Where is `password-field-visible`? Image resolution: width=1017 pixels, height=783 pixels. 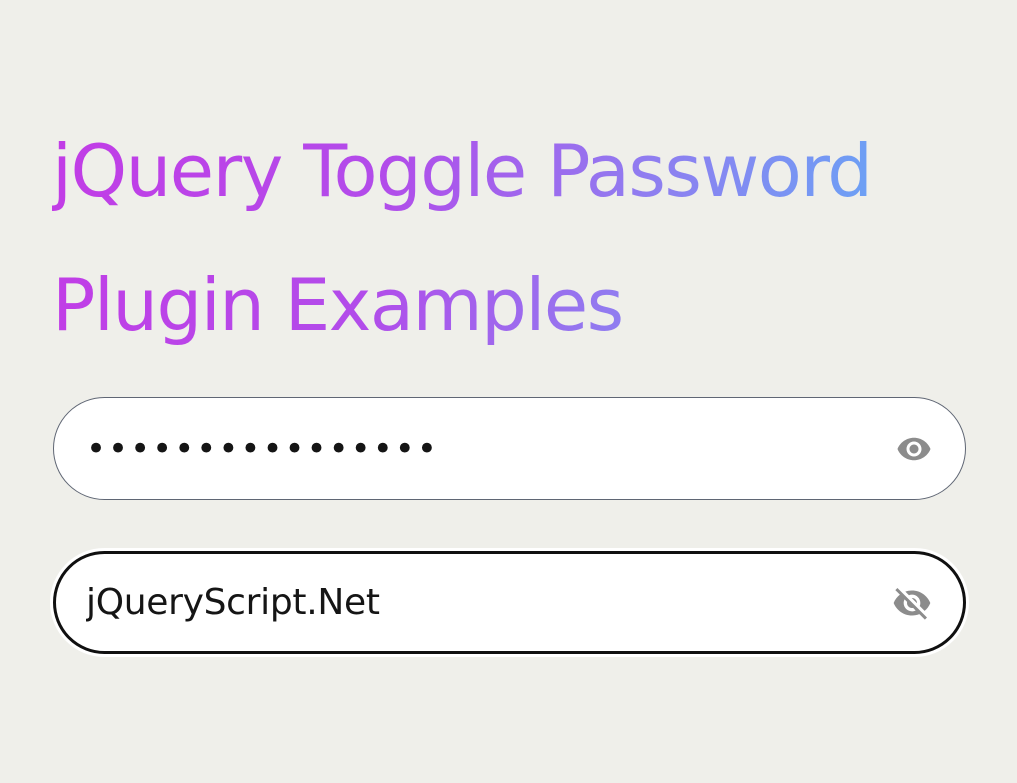
password-field-visible is located at coordinates (509, 602).